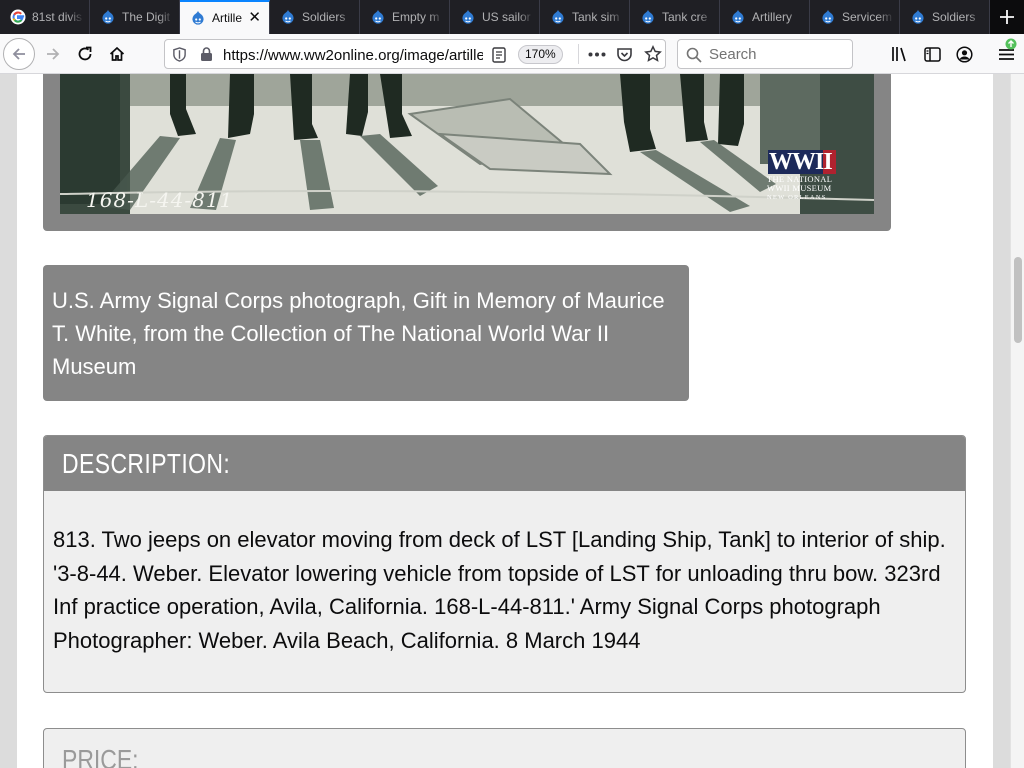 This screenshot has height=768, width=1024. I want to click on page-actions-icon, so click(597, 54).